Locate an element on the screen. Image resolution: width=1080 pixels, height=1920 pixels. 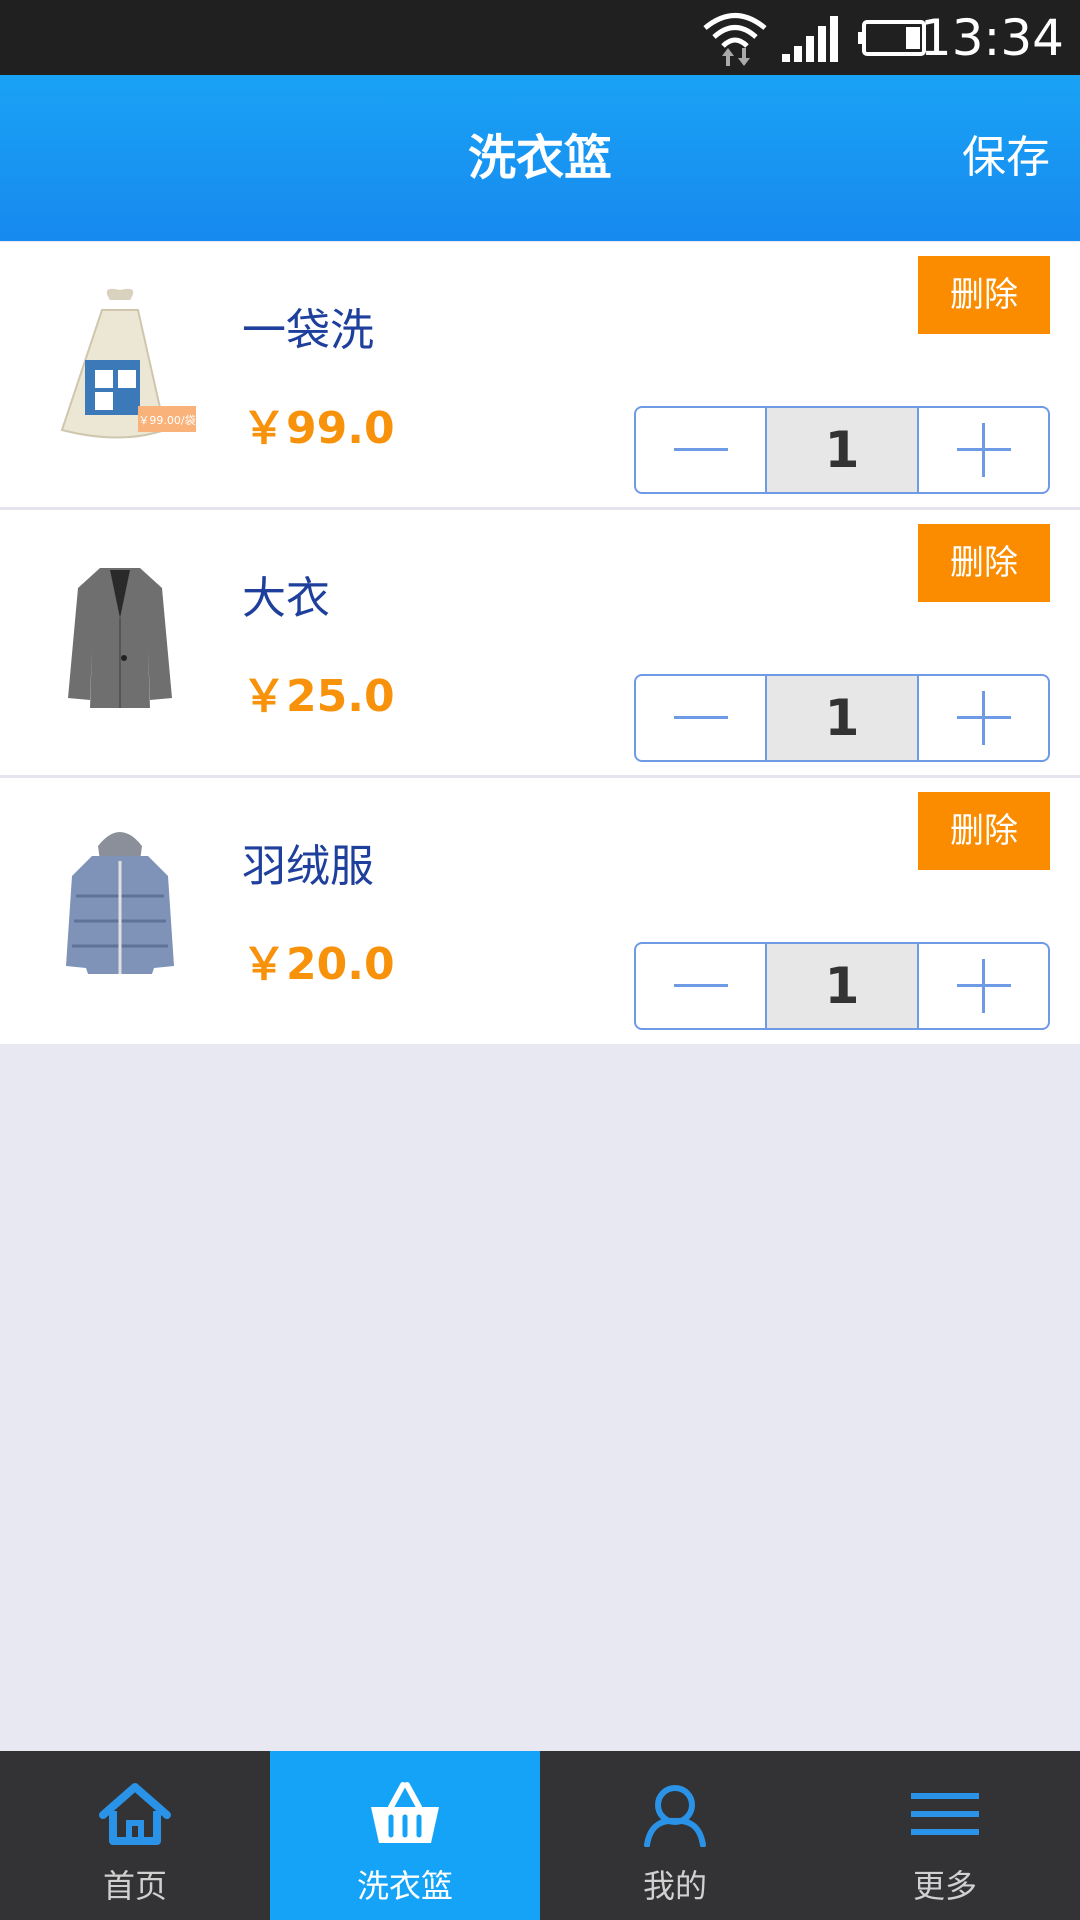
battery-icon is located at coordinates (892, 38).